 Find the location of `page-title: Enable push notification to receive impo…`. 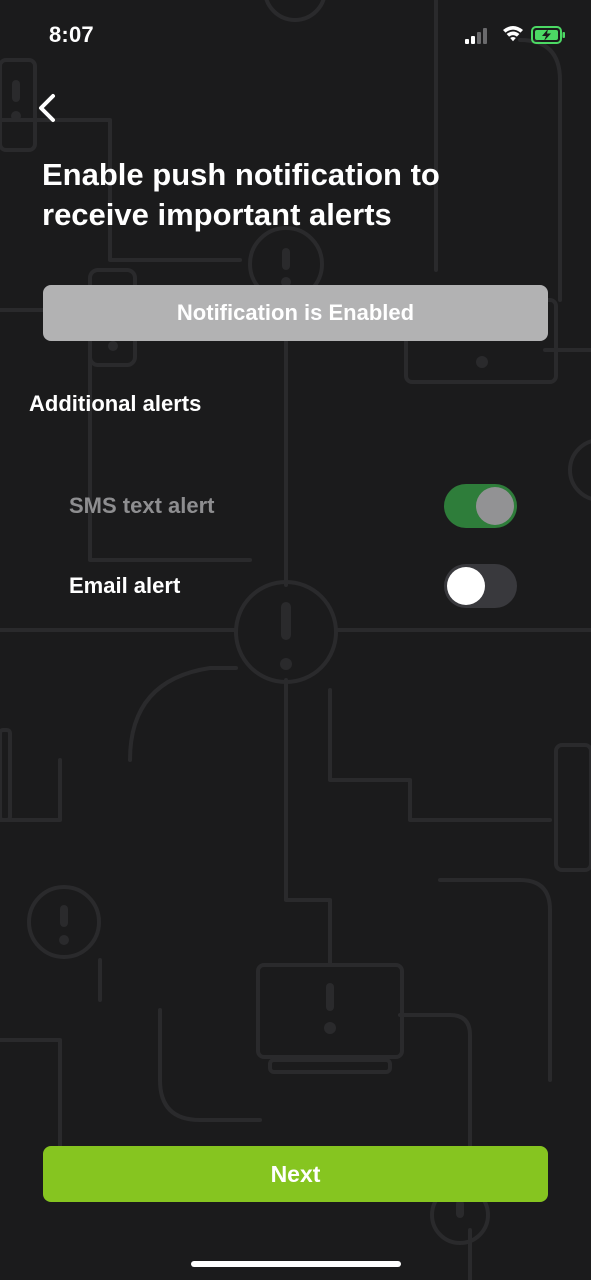

page-title: Enable push notification to receive impo… is located at coordinates (241, 194).